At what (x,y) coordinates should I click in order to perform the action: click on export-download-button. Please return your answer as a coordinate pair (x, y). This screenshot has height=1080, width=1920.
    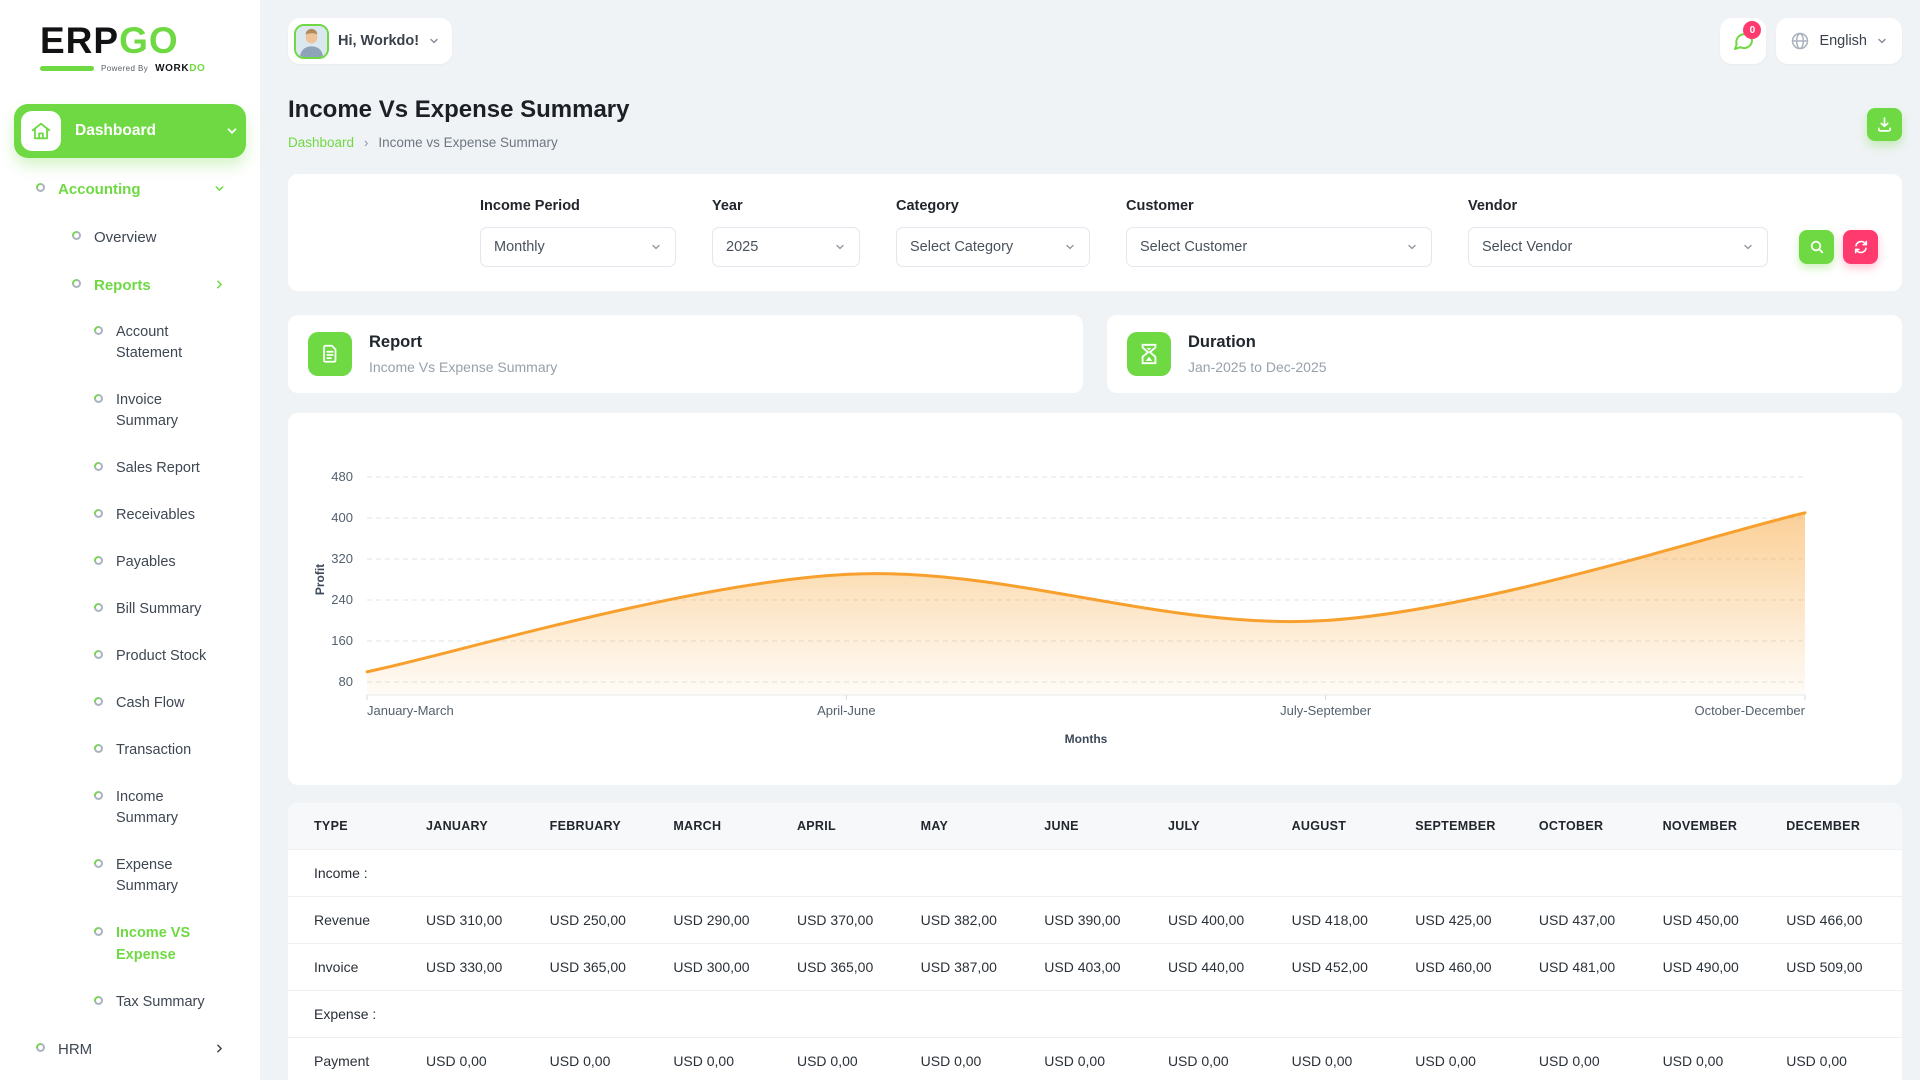
    Looking at the image, I should click on (1884, 124).